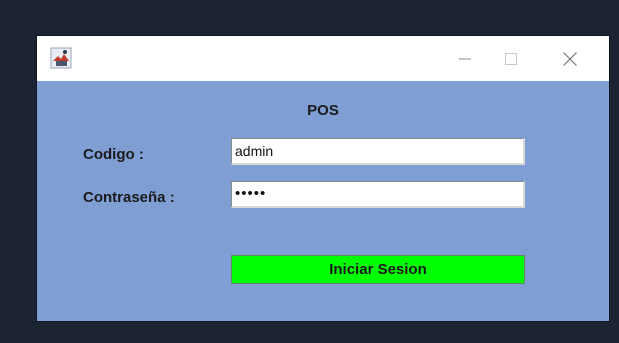  Describe the element at coordinates (323, 58) in the screenshot. I see `title-bar` at that location.